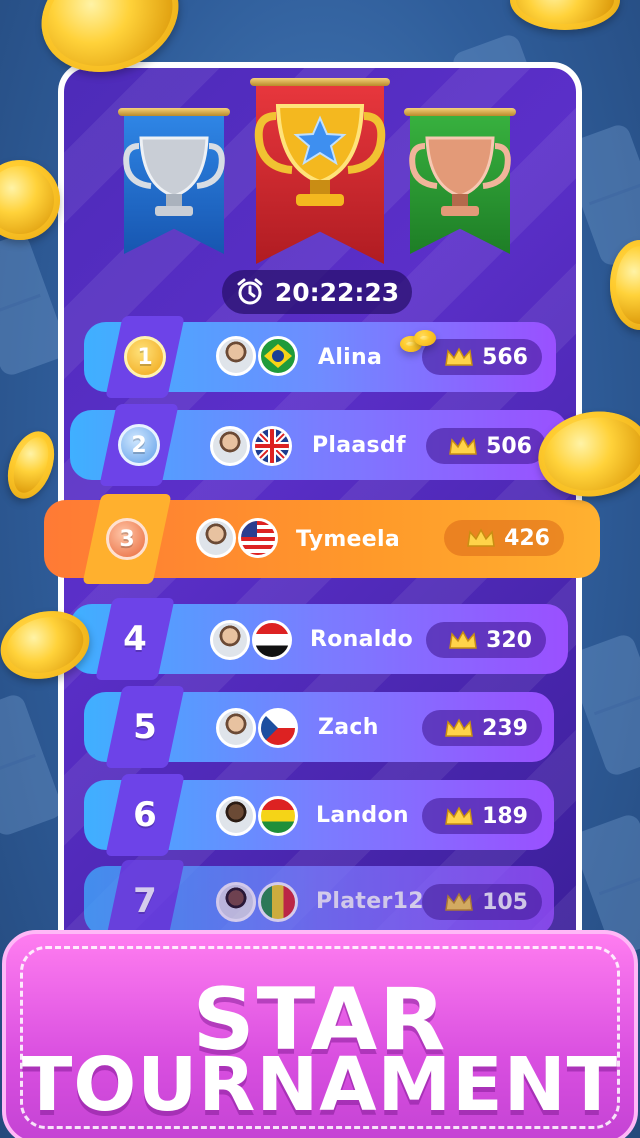 Image resolution: width=640 pixels, height=1138 pixels. I want to click on bronze-trophy-icon, so click(460, 176).